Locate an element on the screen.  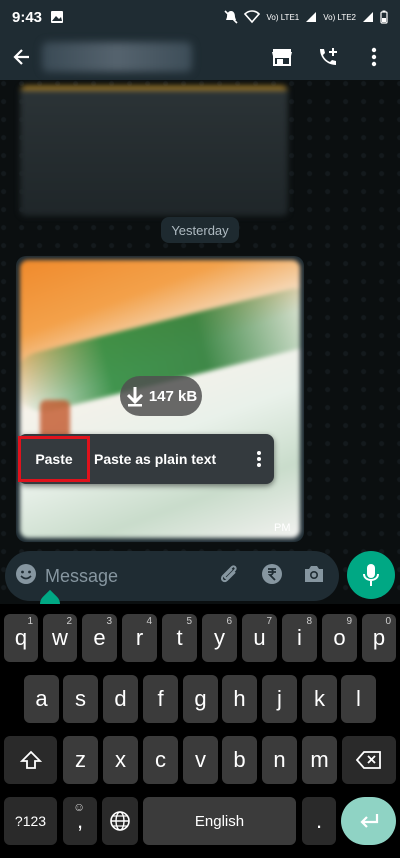
key-a: a is located at coordinates (41, 699).